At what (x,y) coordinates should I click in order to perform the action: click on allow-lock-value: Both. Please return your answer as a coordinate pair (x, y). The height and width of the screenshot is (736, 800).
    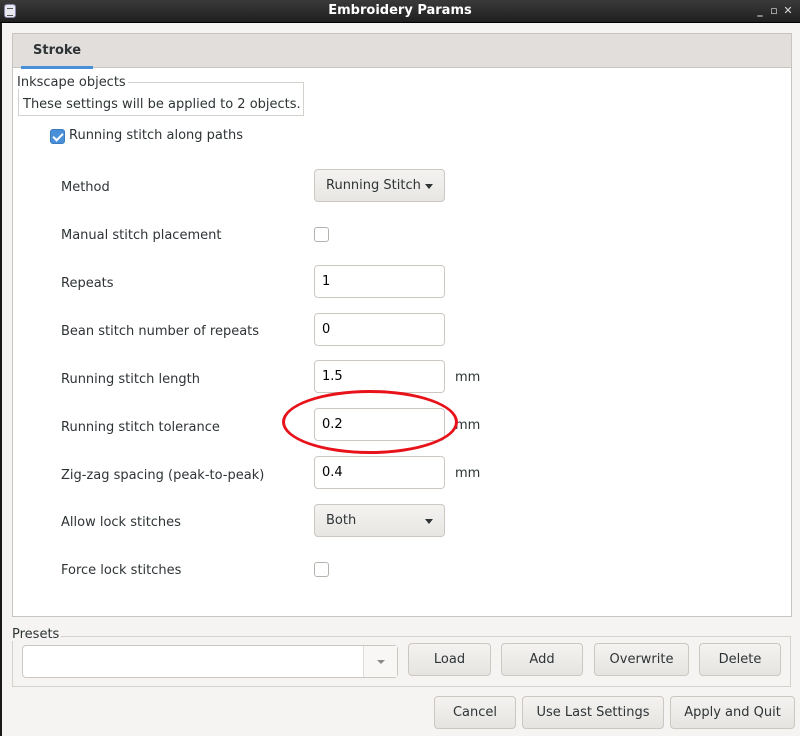
    Looking at the image, I should click on (341, 520).